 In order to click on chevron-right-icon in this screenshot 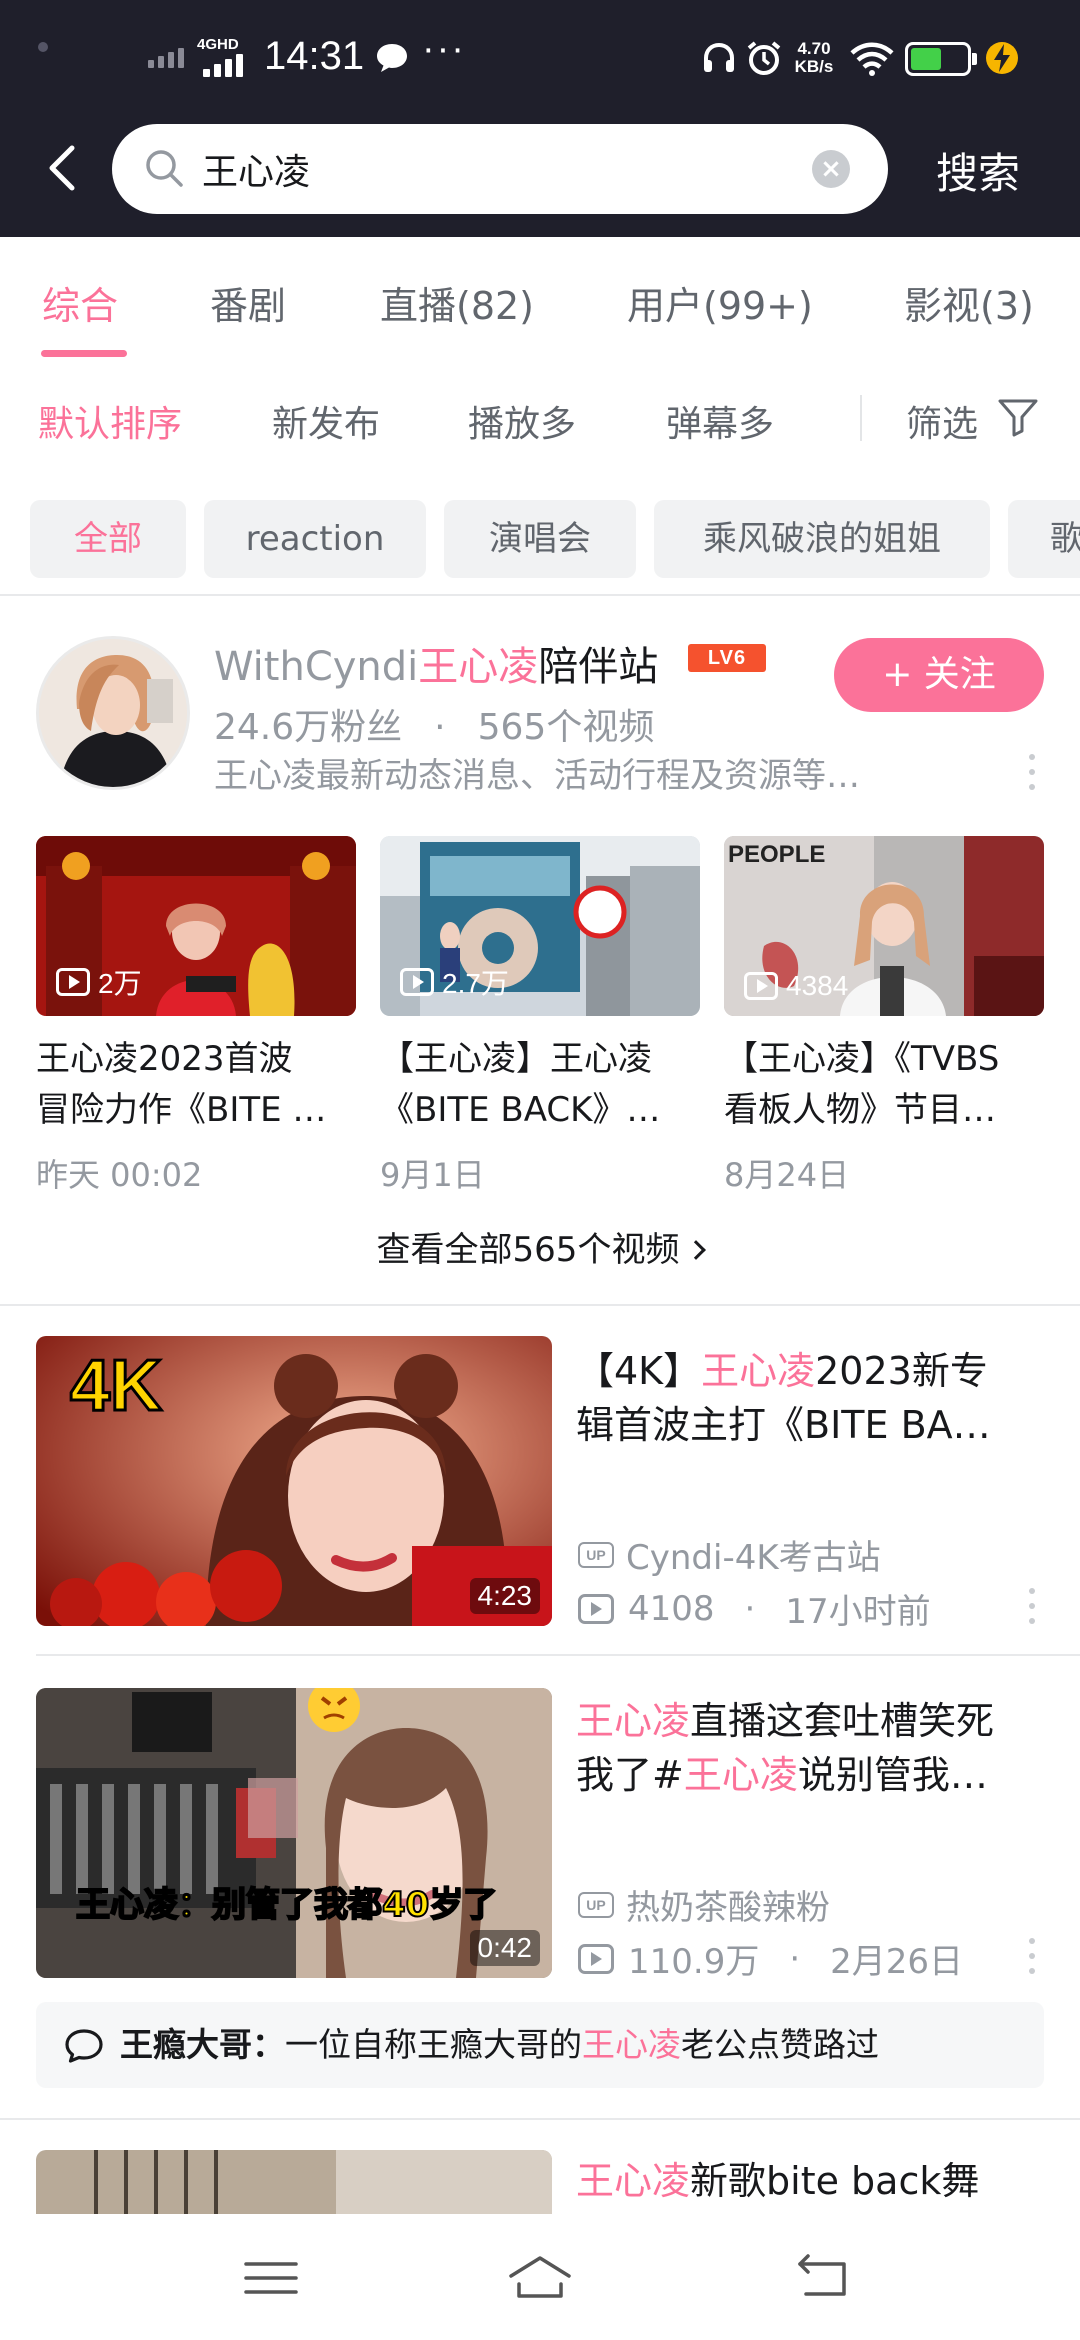, I will do `click(696, 1250)`.